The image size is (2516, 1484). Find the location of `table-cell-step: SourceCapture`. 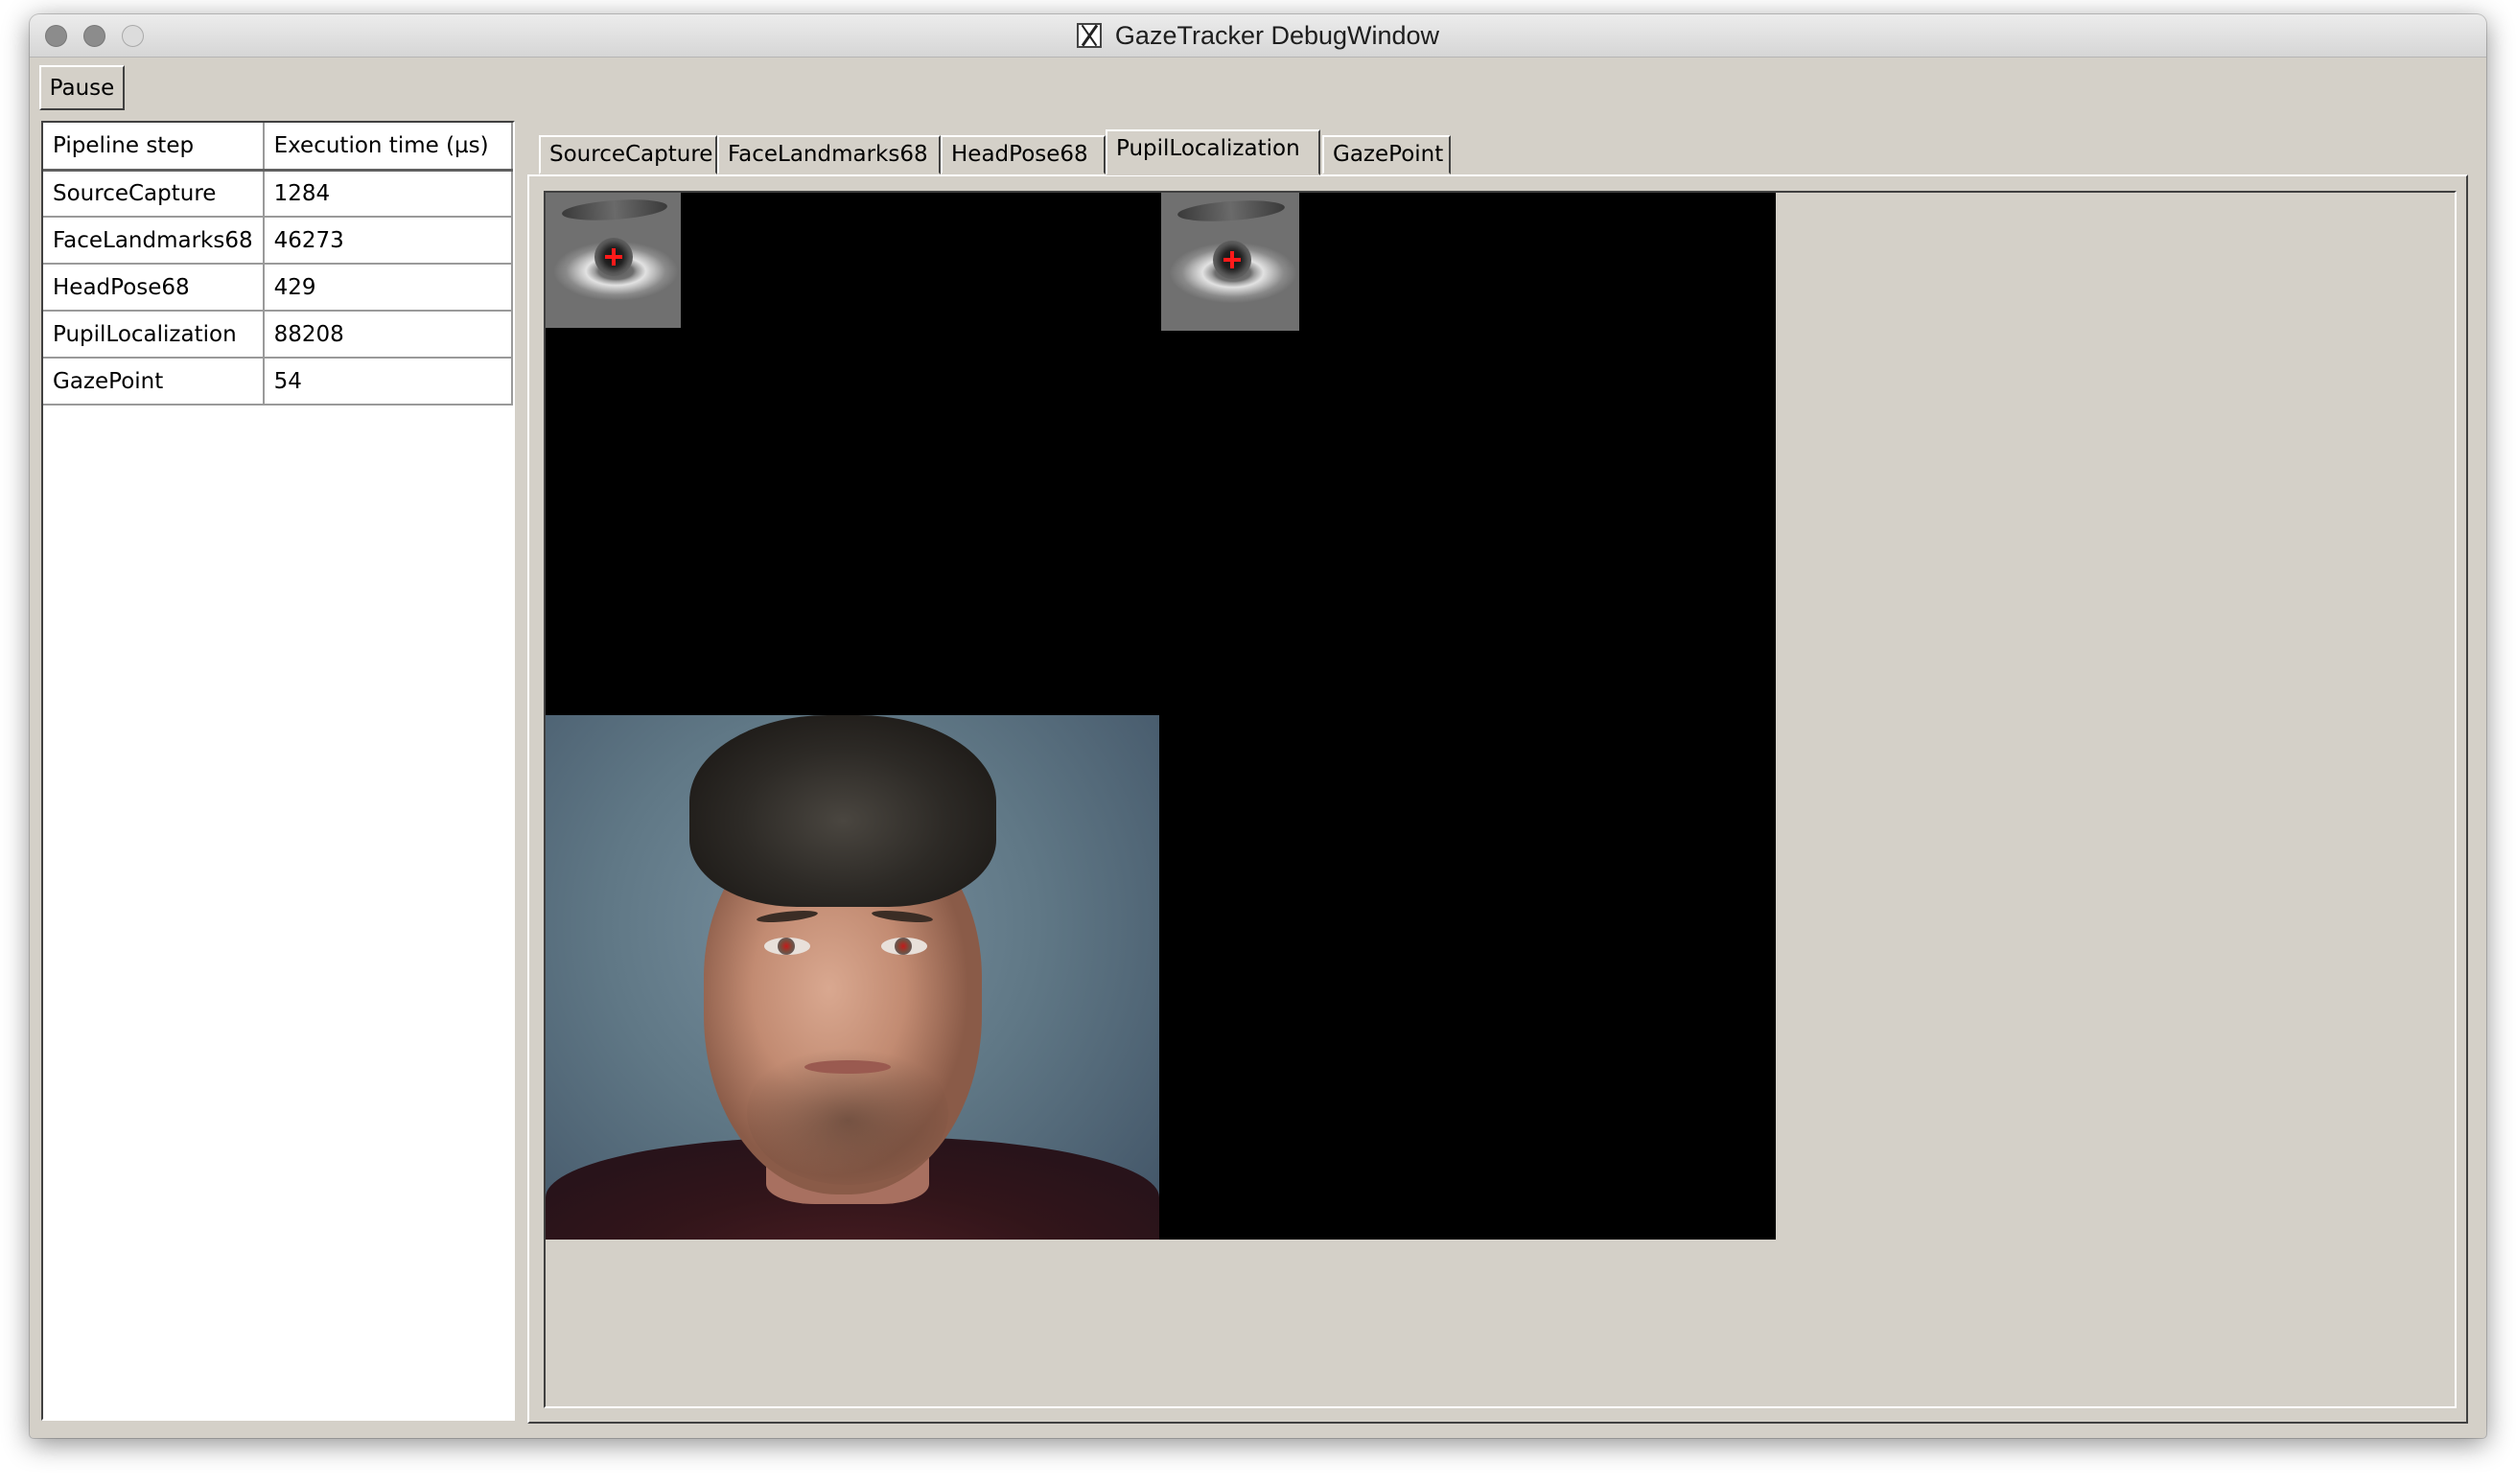

table-cell-step: SourceCapture is located at coordinates (154, 194).